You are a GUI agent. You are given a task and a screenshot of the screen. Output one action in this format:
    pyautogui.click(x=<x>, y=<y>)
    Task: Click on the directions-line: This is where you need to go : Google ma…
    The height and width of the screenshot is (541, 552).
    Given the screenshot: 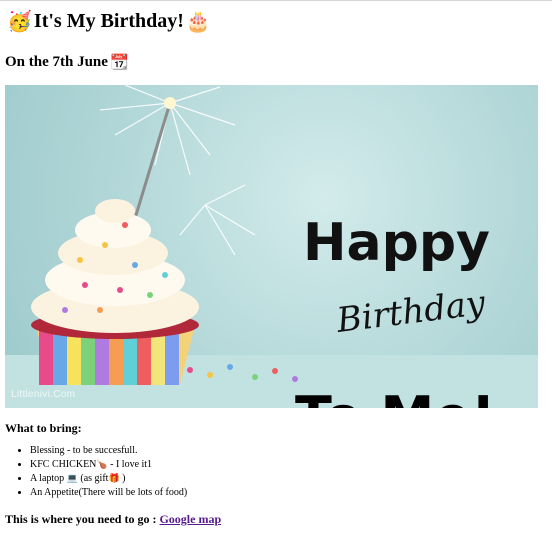 What is the action you would take?
    pyautogui.click(x=113, y=519)
    